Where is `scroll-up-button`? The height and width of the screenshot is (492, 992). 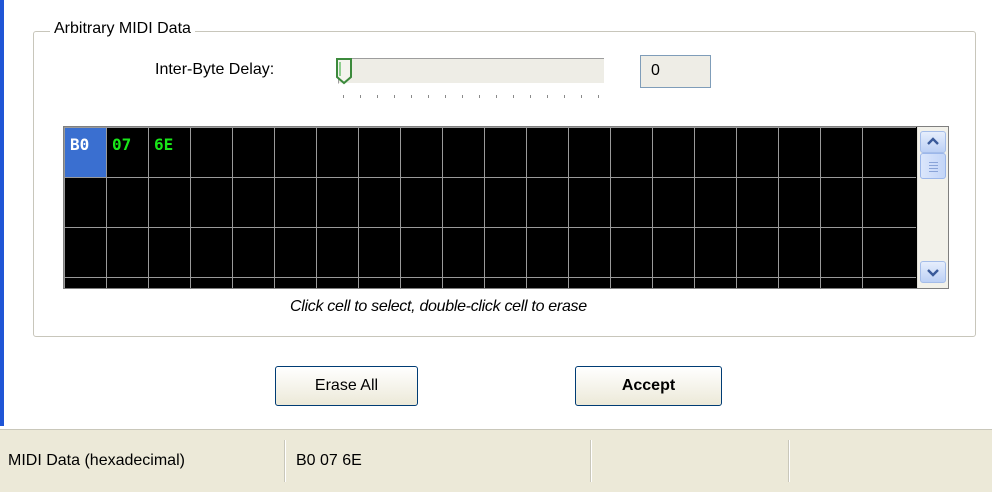
scroll-up-button is located at coordinates (933, 142).